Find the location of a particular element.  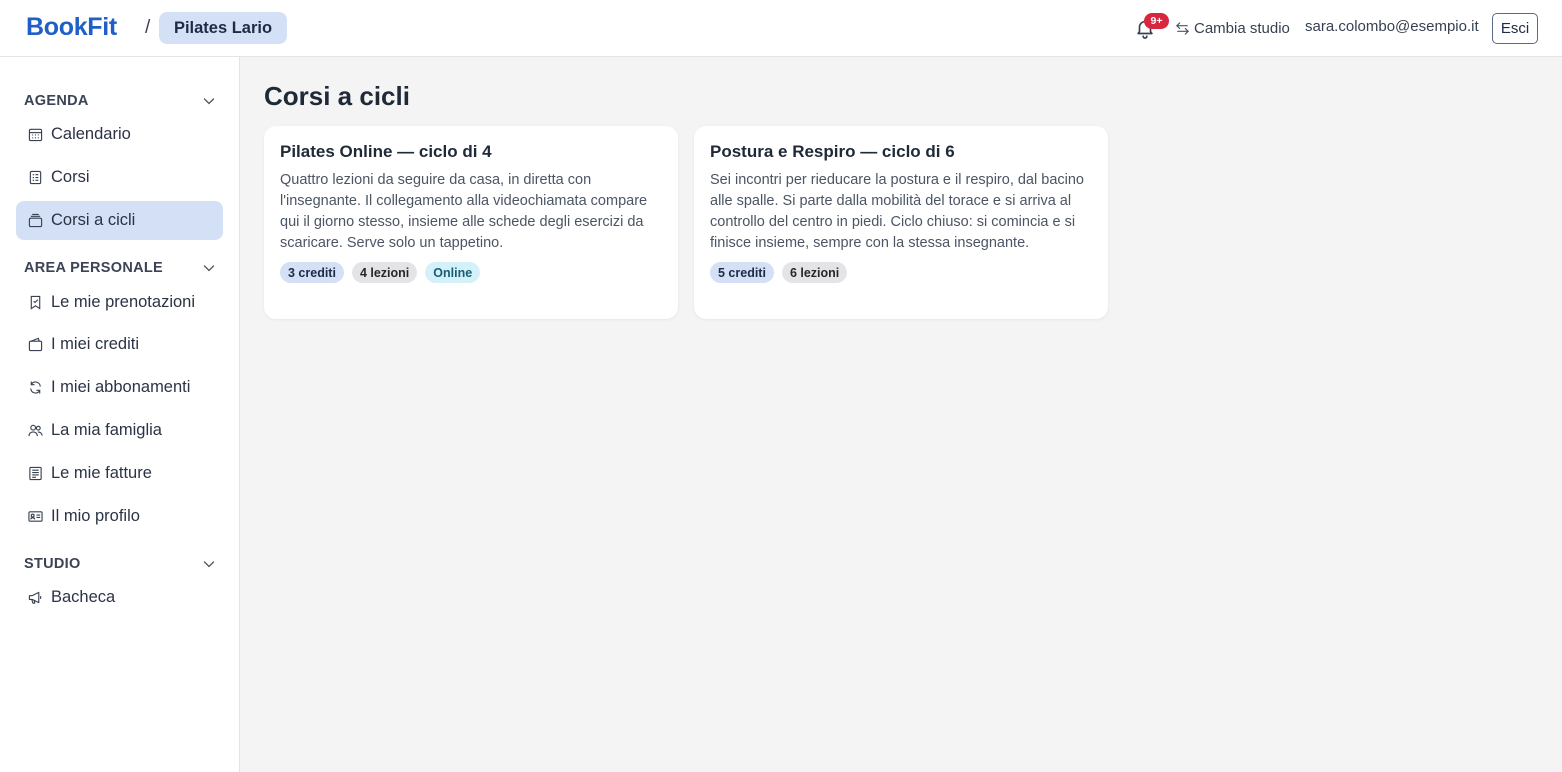

user-email: sara.colombo@esempio.it is located at coordinates (1392, 26).